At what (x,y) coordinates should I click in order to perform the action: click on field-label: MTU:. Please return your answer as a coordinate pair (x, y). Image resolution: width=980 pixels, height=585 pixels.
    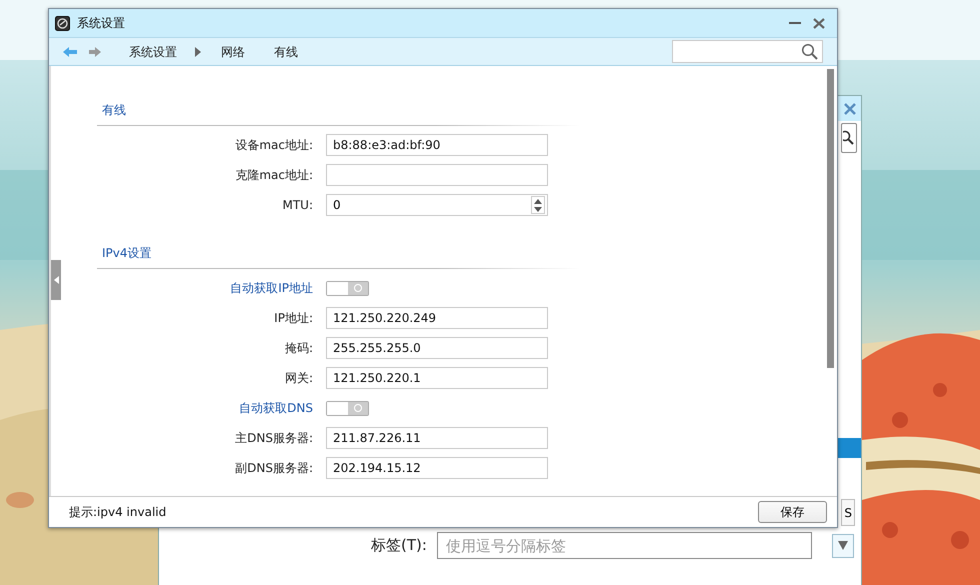
    Looking at the image, I should click on (297, 205).